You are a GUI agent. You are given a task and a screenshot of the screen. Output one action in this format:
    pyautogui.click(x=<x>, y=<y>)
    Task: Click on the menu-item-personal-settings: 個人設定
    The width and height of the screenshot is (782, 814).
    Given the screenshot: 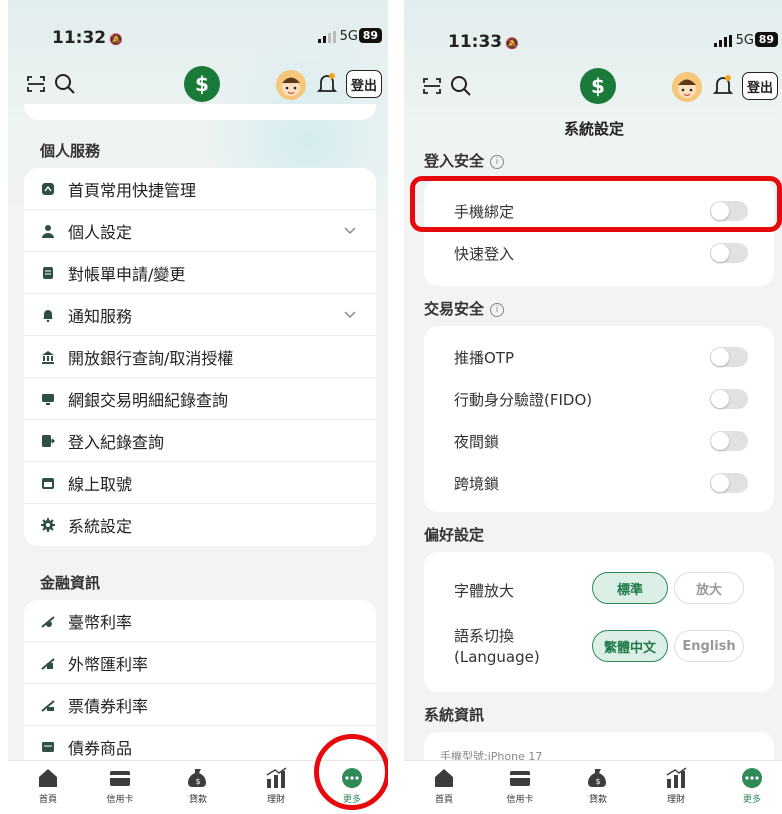 What is the action you would take?
    pyautogui.click(x=200, y=231)
    